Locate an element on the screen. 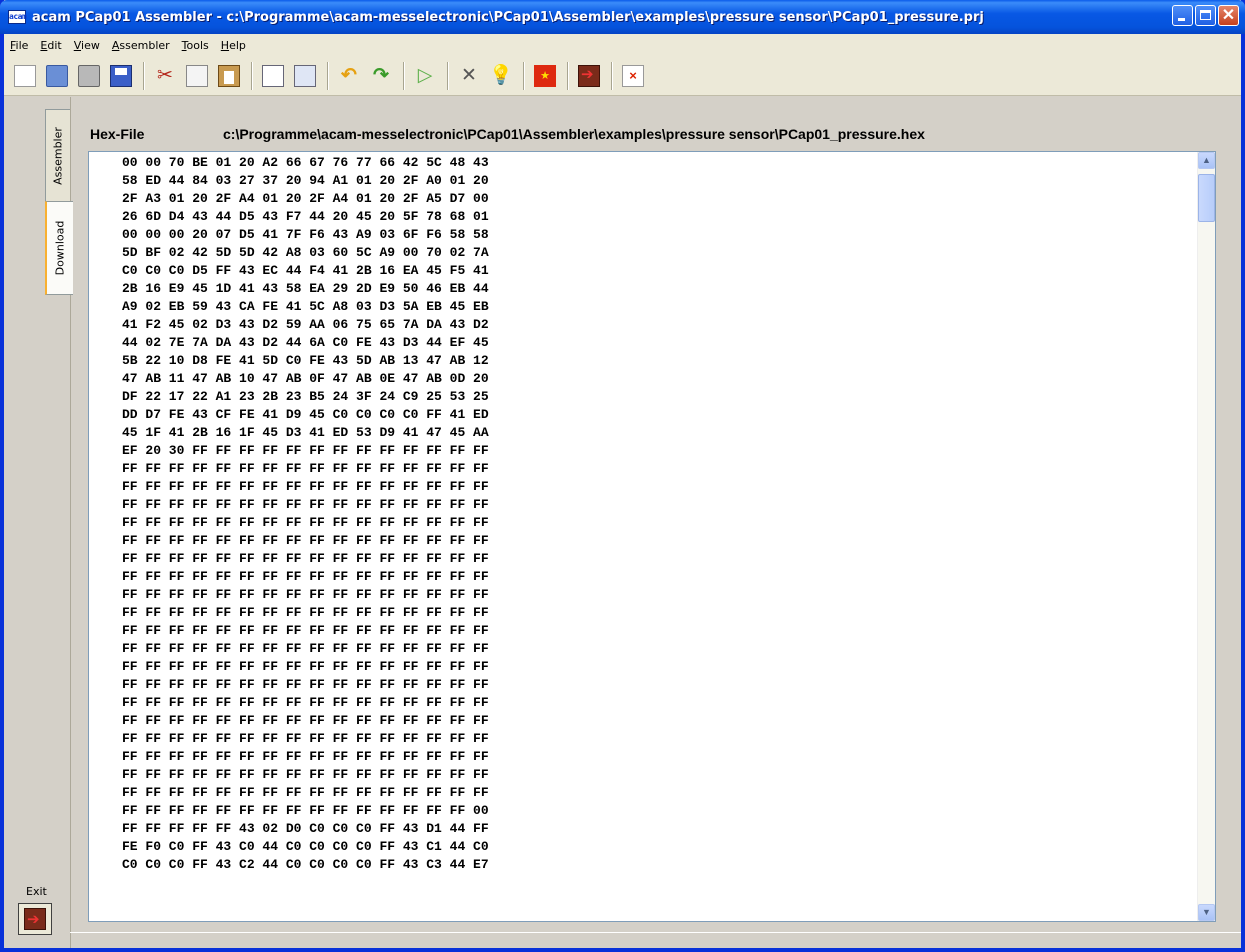  run-button: ▷ is located at coordinates (425, 76).